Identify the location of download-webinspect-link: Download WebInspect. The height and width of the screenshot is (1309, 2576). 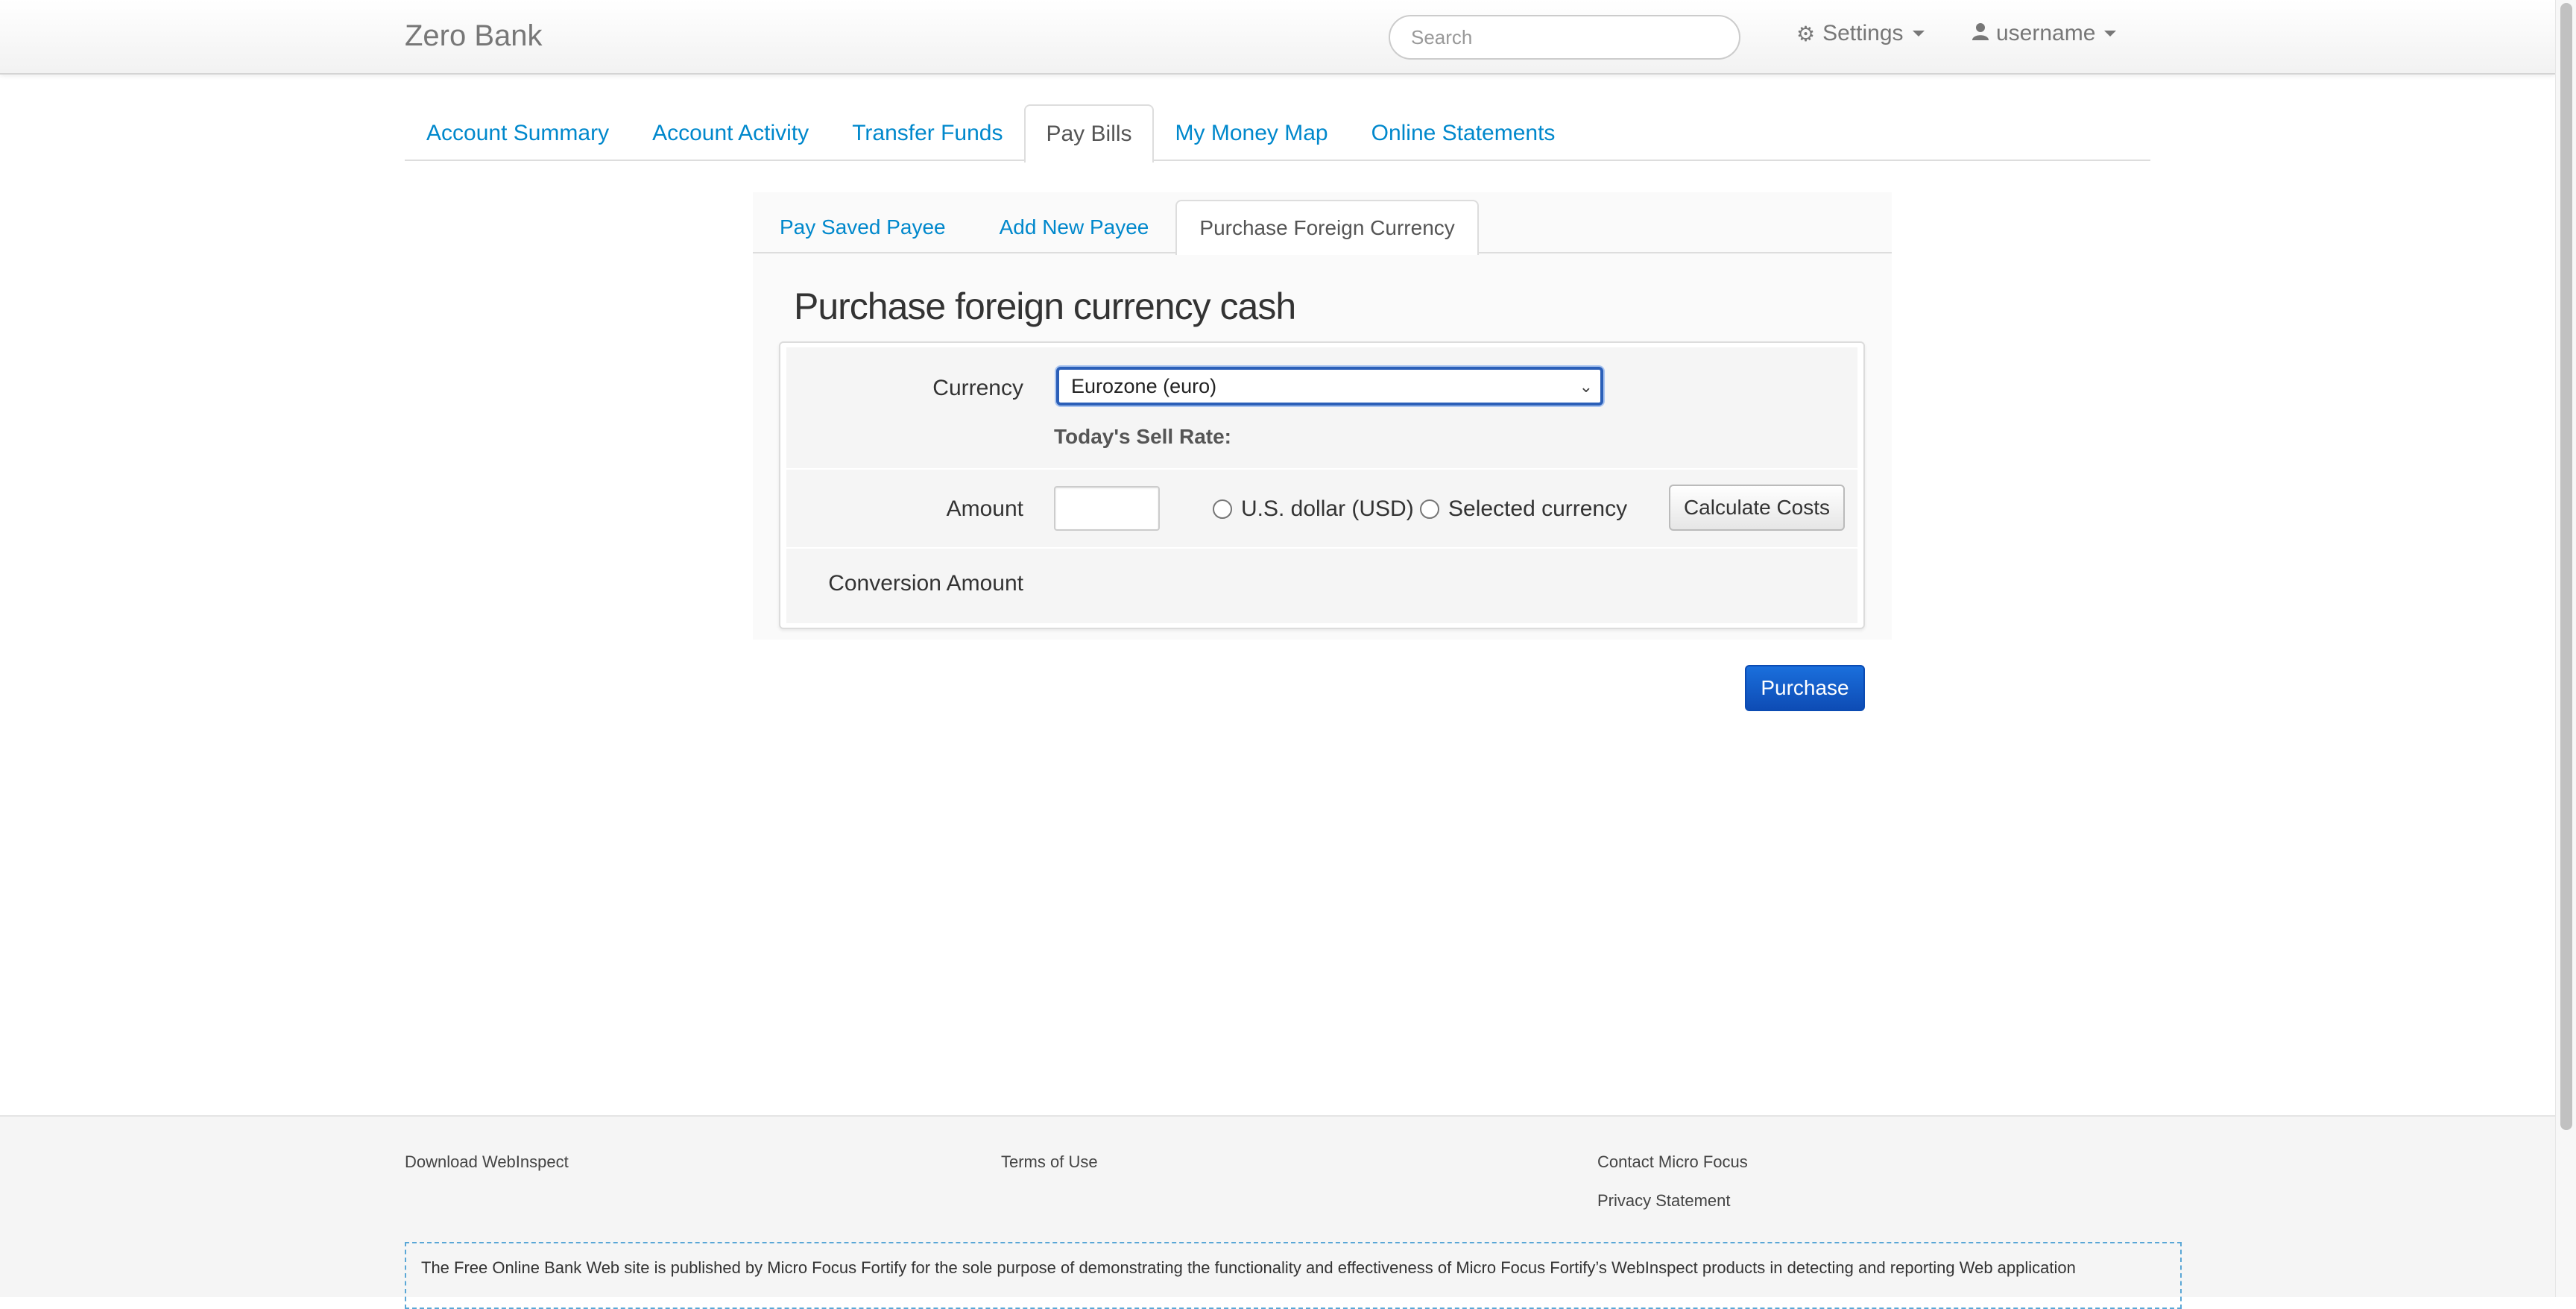
(487, 1162).